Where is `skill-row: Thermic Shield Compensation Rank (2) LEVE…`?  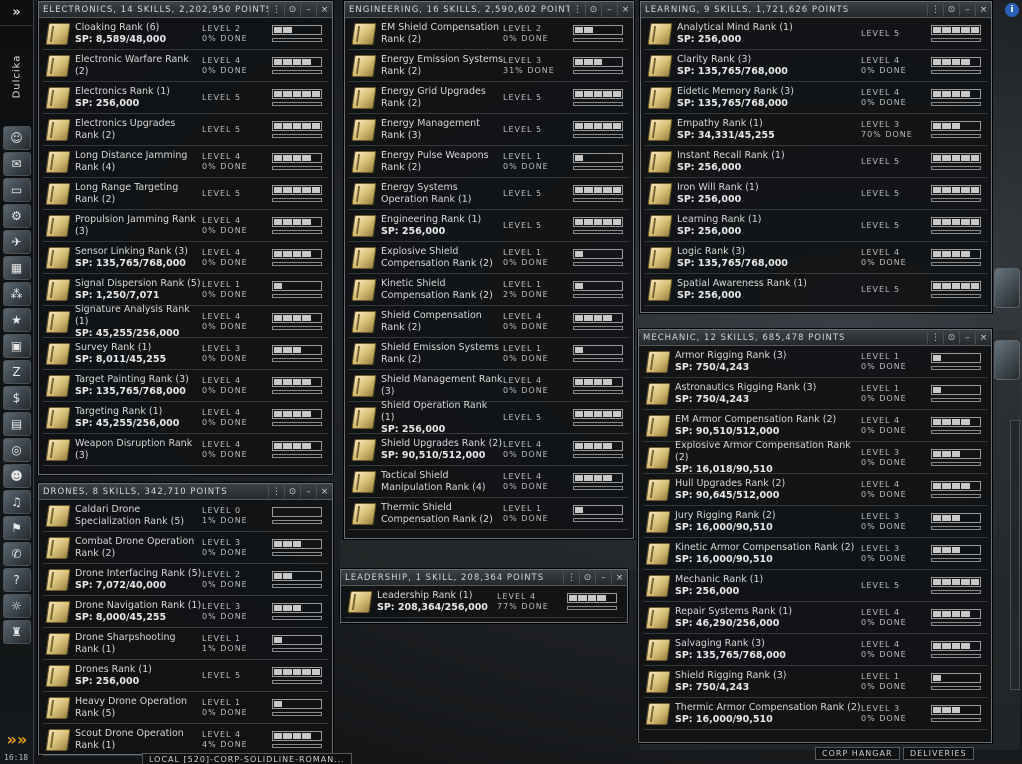
skill-row: Thermic Shield Compensation Rank (2) LEVE… is located at coordinates (489, 514).